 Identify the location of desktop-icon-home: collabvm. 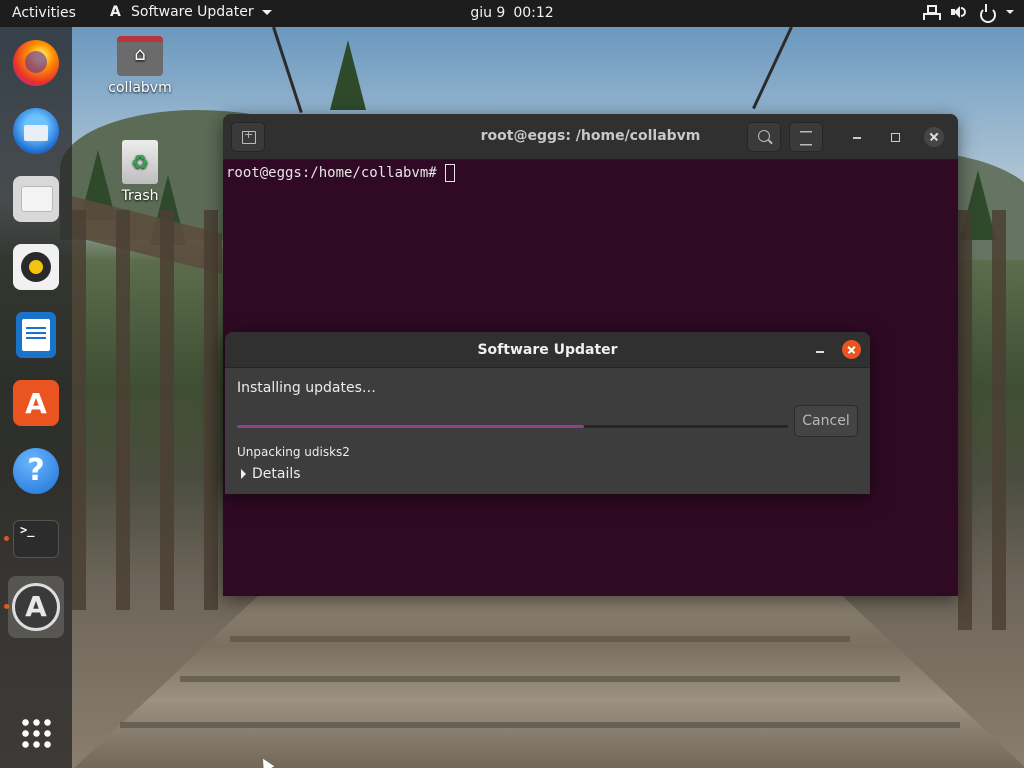
(140, 66).